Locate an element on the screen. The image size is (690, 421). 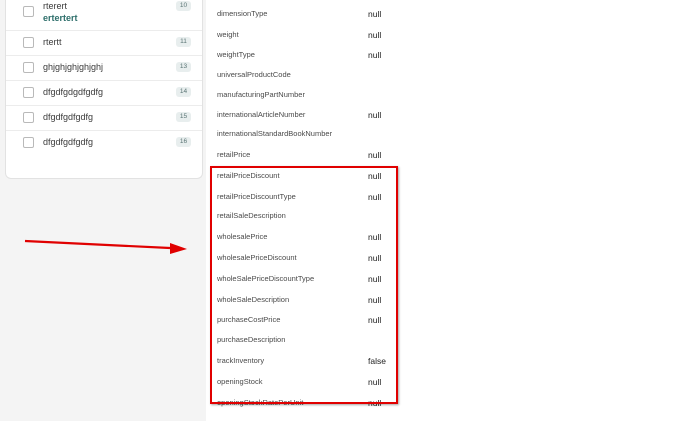
property-row: internationalArticleNumber null is located at coordinates (448, 115).